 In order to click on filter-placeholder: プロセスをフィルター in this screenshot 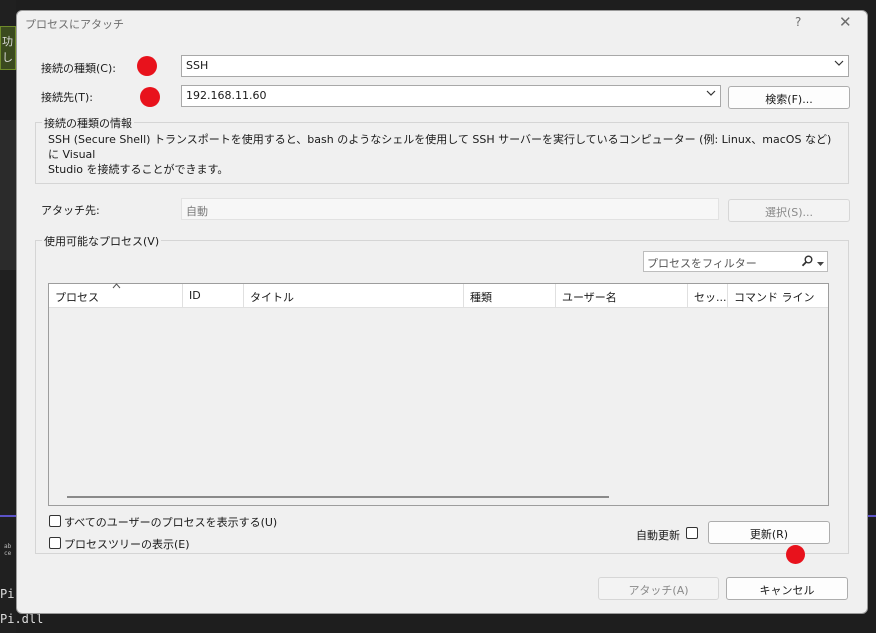, I will do `click(702, 263)`.